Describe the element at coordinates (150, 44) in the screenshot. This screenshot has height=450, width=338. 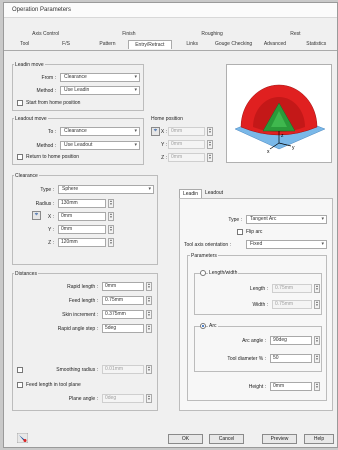
I see `tab-entry-retract: Entry/Retract` at that location.